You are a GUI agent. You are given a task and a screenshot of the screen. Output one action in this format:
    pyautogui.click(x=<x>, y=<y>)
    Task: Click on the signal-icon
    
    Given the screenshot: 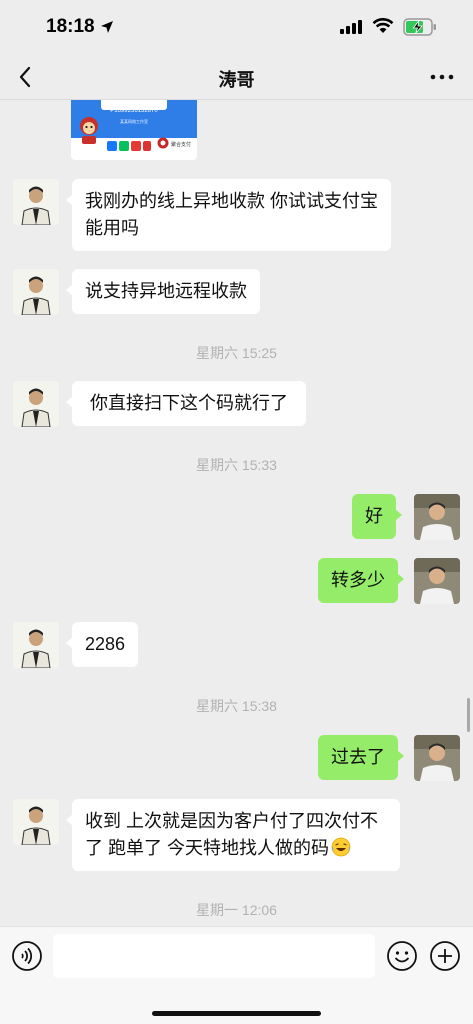 What is the action you would take?
    pyautogui.click(x=351, y=27)
    